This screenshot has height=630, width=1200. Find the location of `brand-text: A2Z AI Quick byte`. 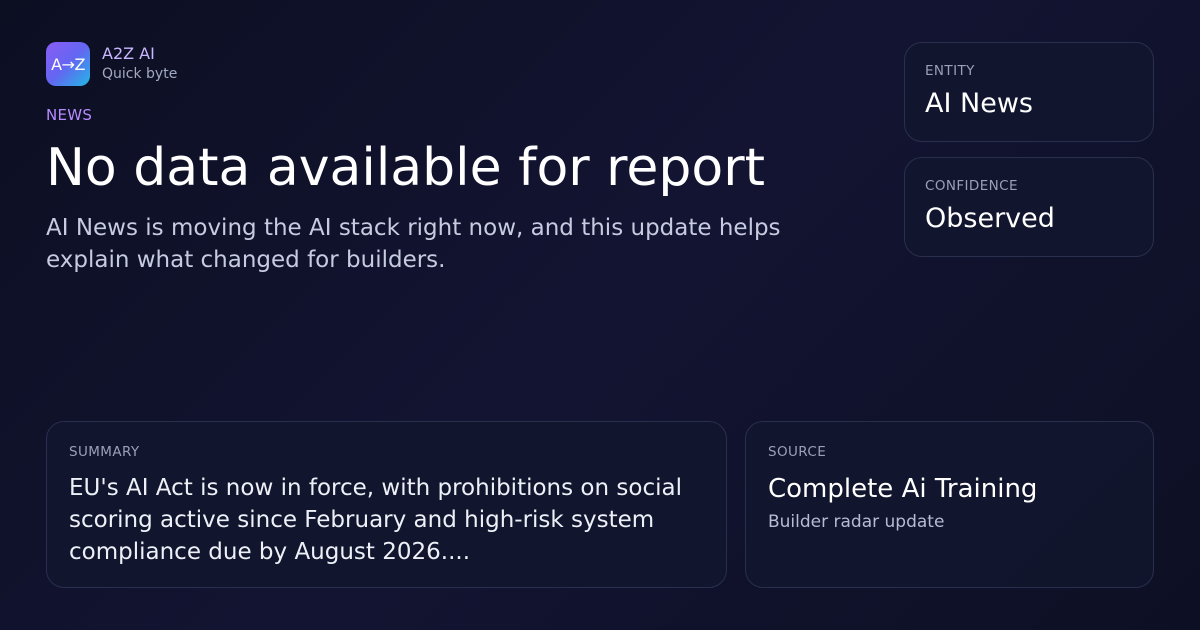

brand-text: A2Z AI Quick byte is located at coordinates (139, 64).